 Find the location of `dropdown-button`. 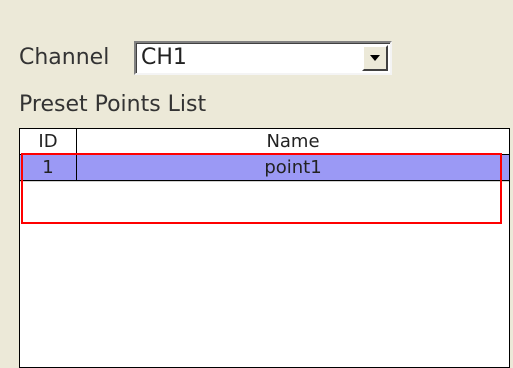

dropdown-button is located at coordinates (375, 58).